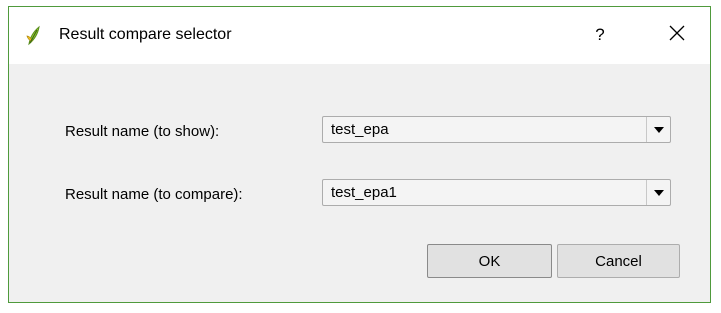  Describe the element at coordinates (618, 261) in the screenshot. I see `cancel-button: Cancel` at that location.